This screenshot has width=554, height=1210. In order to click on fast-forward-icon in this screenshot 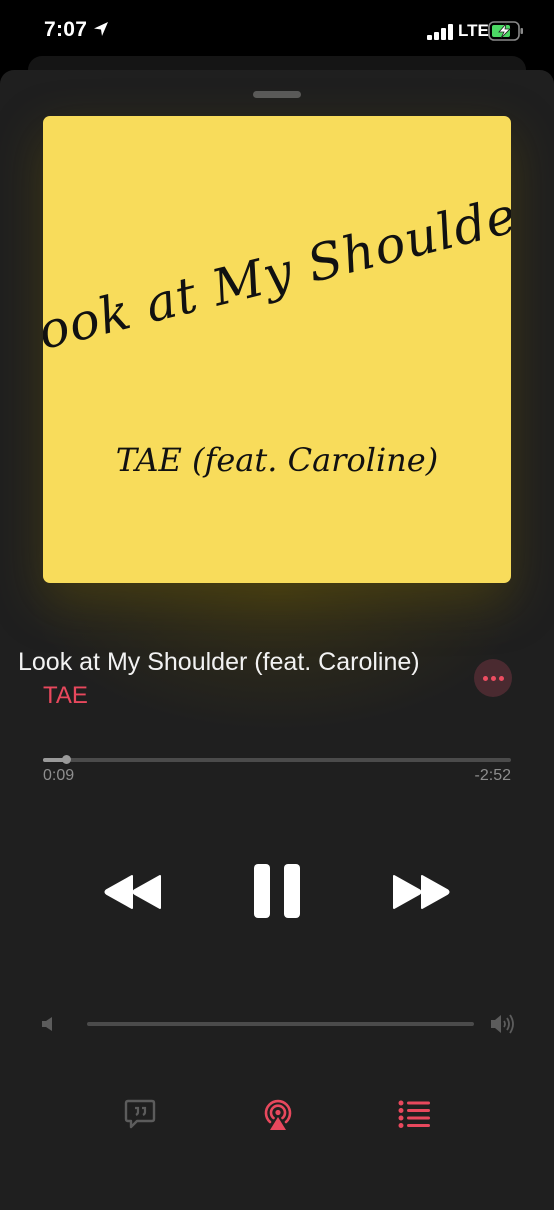, I will do `click(421, 892)`.